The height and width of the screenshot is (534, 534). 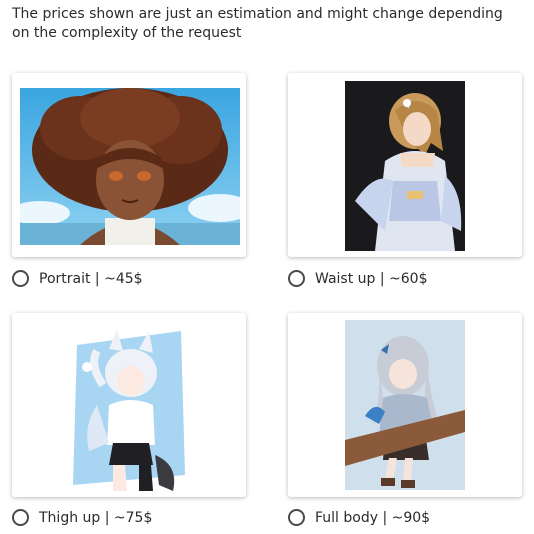 I want to click on waist-up-label: Waist up | ~60$, so click(x=371, y=278).